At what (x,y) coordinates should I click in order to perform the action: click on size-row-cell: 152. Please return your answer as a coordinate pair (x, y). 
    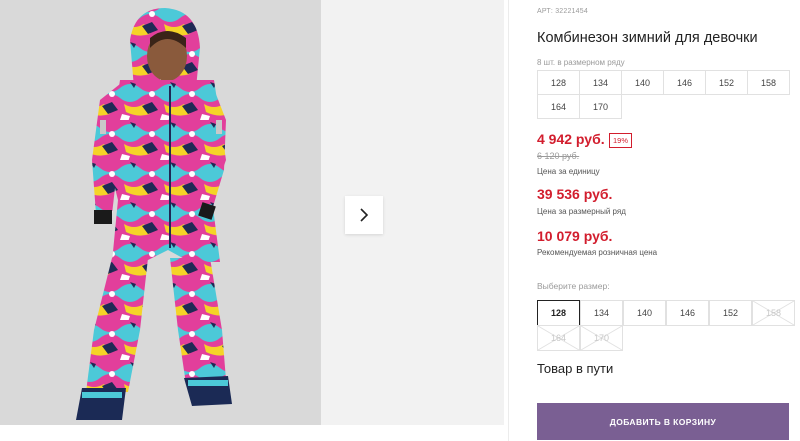
    Looking at the image, I should click on (726, 82).